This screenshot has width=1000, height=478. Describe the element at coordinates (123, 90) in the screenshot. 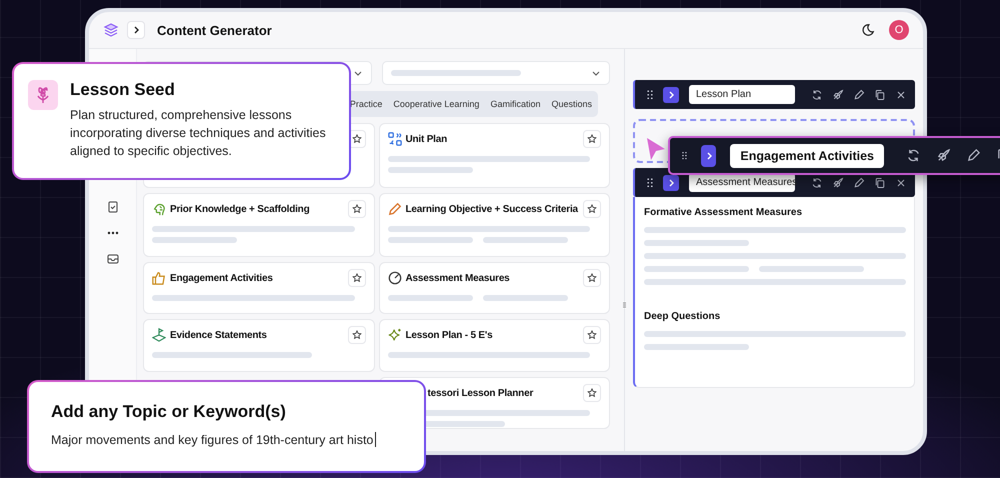

I see `card-title: Lesson Seed` at that location.